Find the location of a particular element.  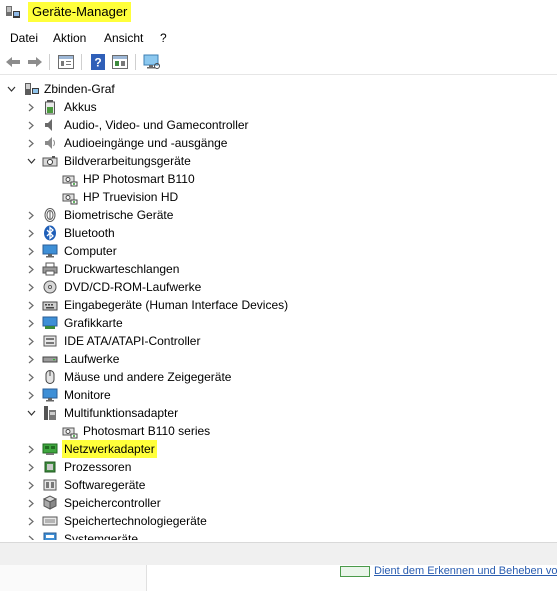

tree-item-label: Bildverarbeitungsgeräte is located at coordinates (127, 161).